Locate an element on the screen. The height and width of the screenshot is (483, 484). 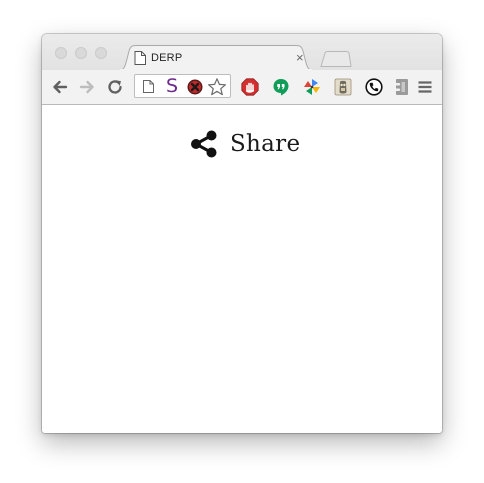
zoom-window-button is located at coordinates (101, 53).